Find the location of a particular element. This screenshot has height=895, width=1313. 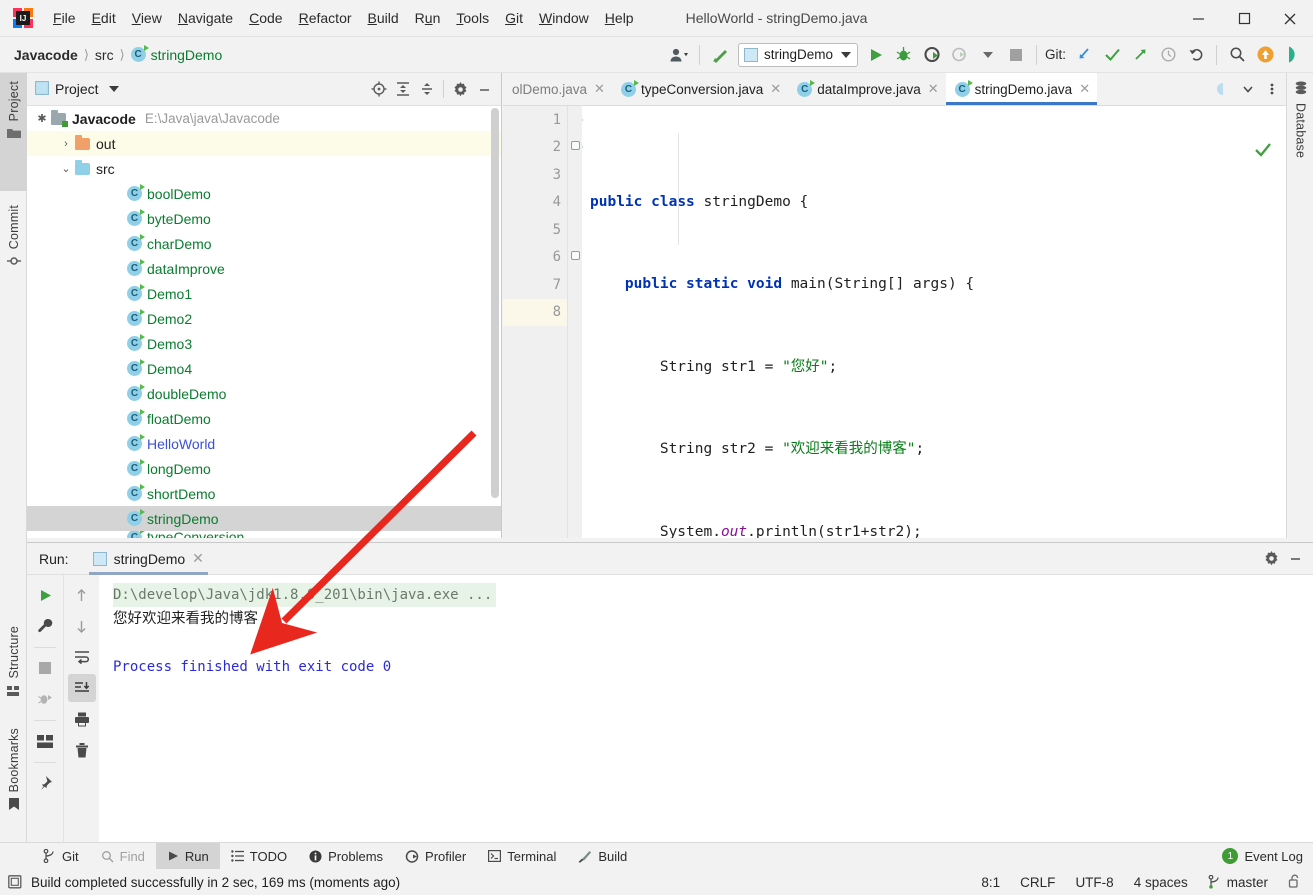

profile-button is located at coordinates (960, 55).